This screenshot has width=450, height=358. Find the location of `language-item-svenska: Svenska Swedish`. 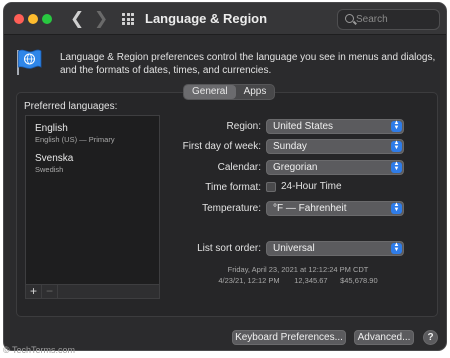

language-item-svenska: Svenska Swedish is located at coordinates (54, 164).